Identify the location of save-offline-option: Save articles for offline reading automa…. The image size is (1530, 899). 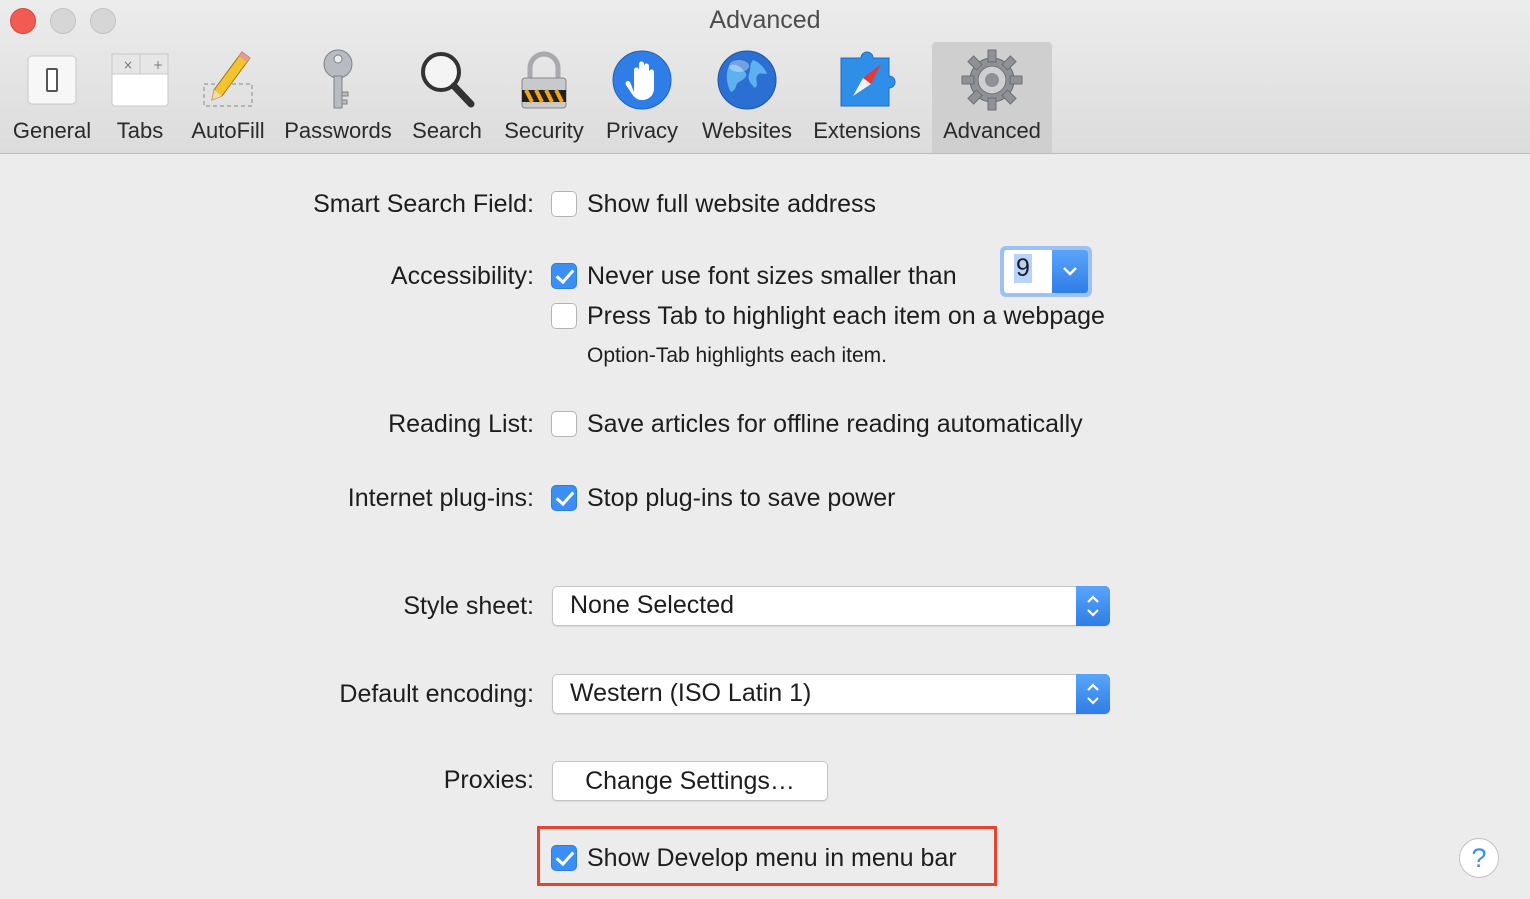
(835, 424).